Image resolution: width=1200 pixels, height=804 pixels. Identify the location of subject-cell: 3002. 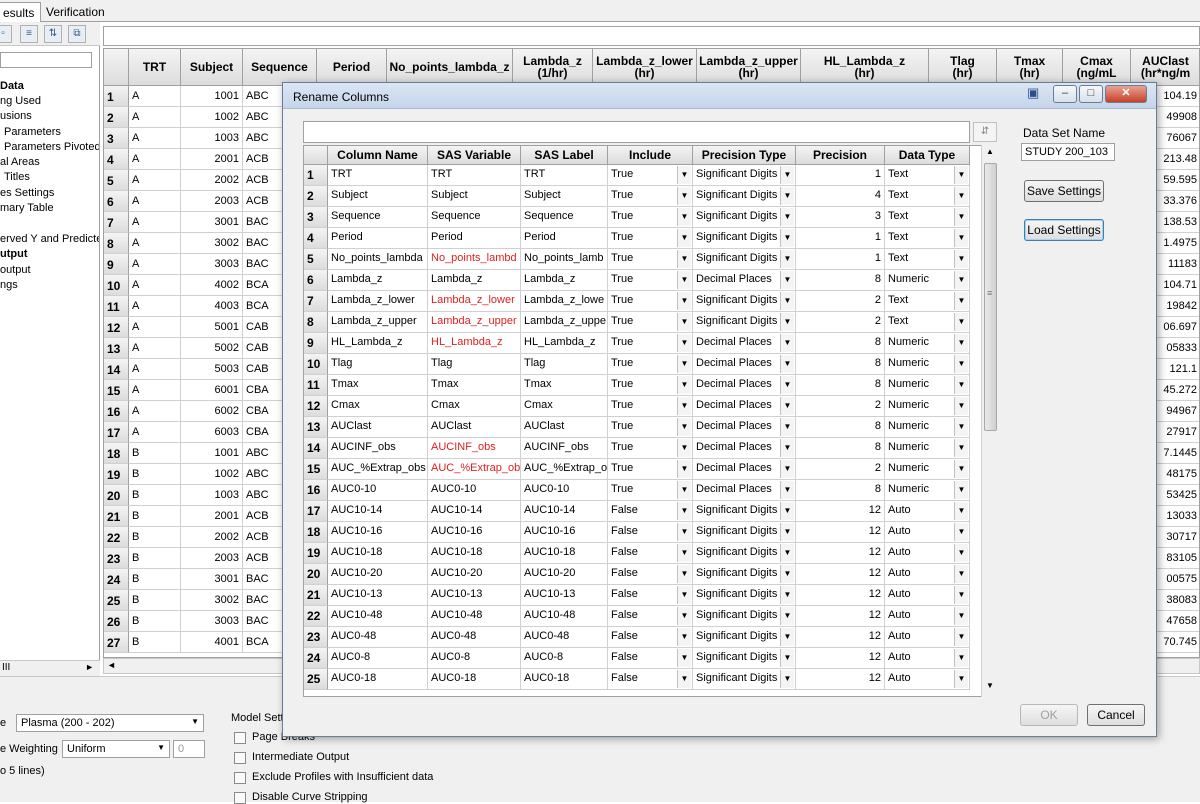
(212, 243).